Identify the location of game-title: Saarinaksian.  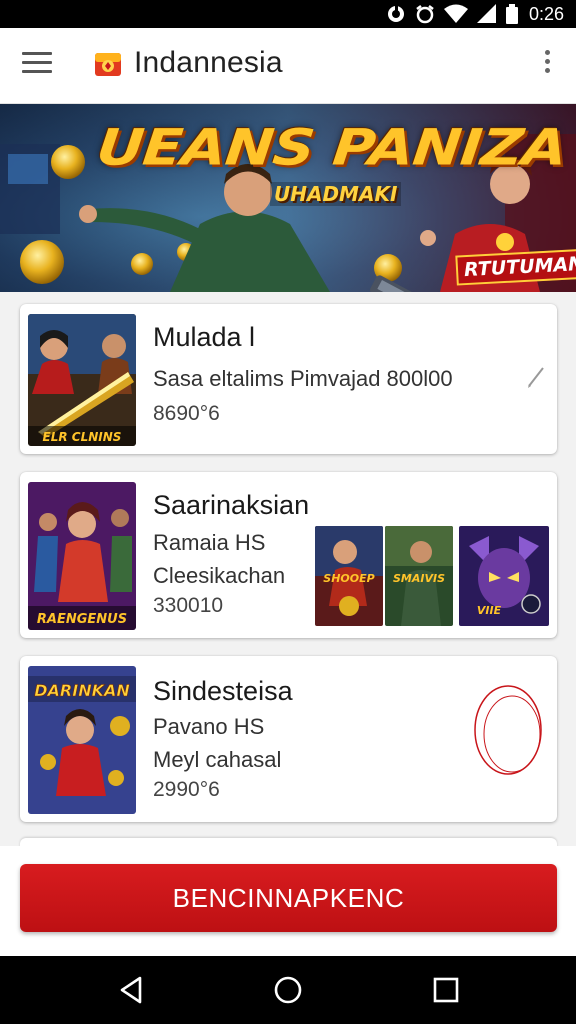
(231, 505).